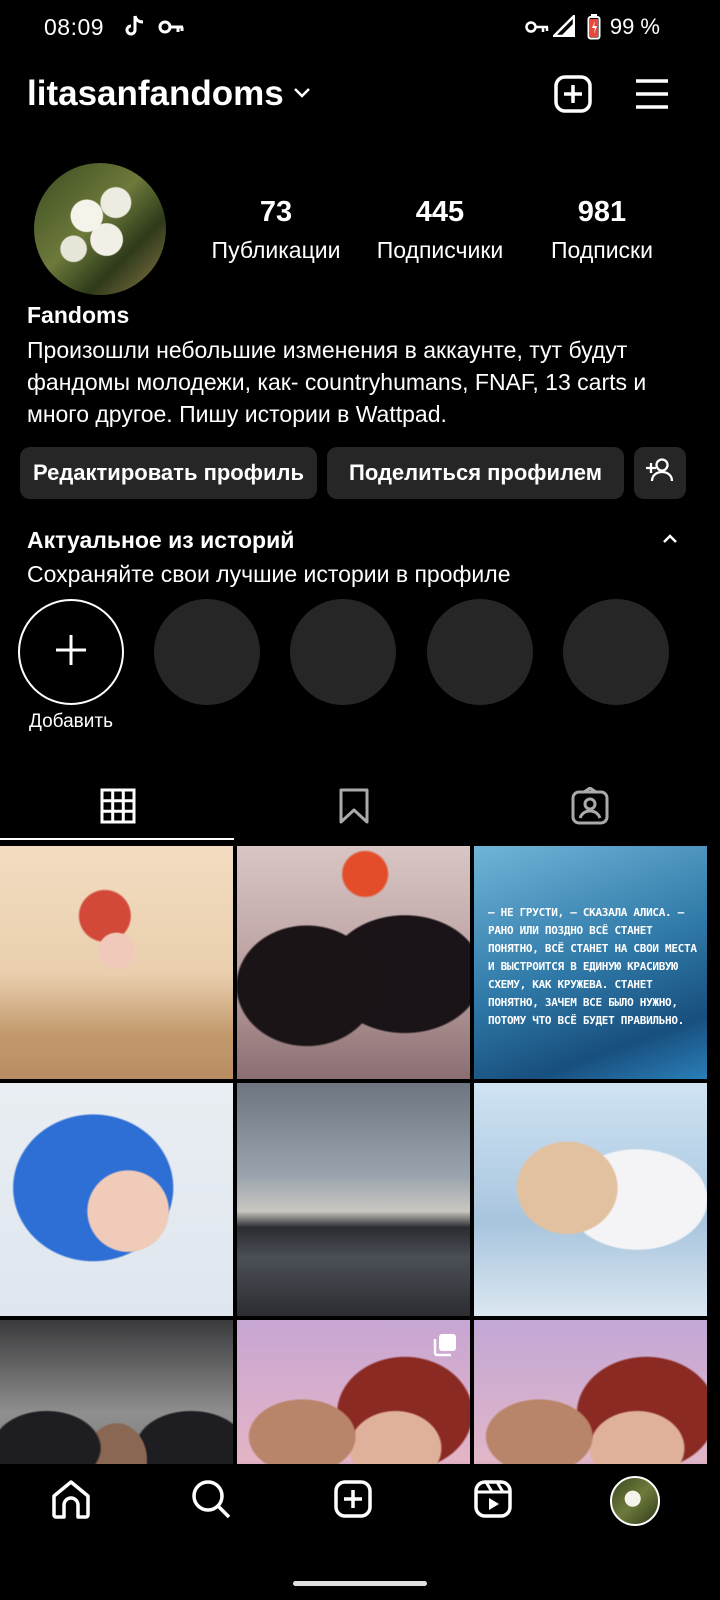 The image size is (720, 1600). Describe the element at coordinates (134, 28) in the screenshot. I see `tiktok-icon` at that location.